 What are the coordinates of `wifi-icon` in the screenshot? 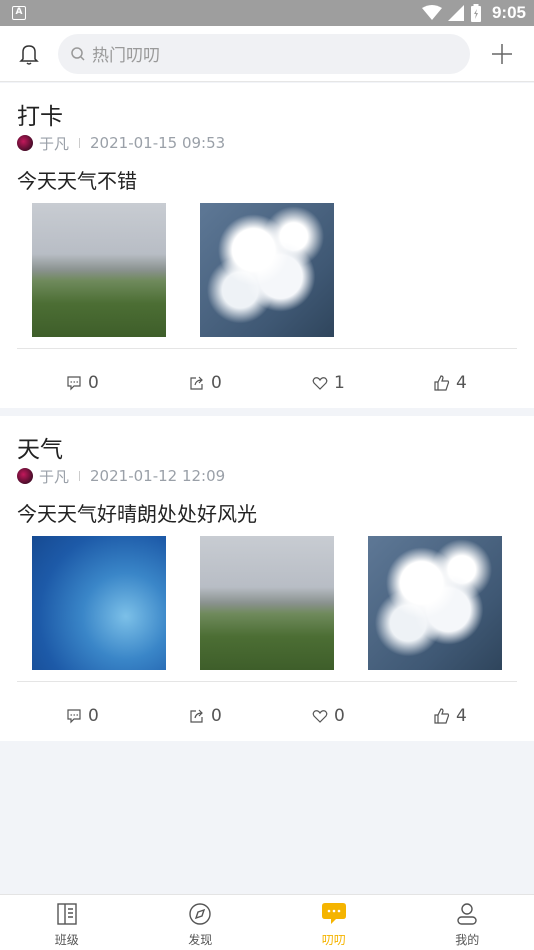 It's located at (431, 12).